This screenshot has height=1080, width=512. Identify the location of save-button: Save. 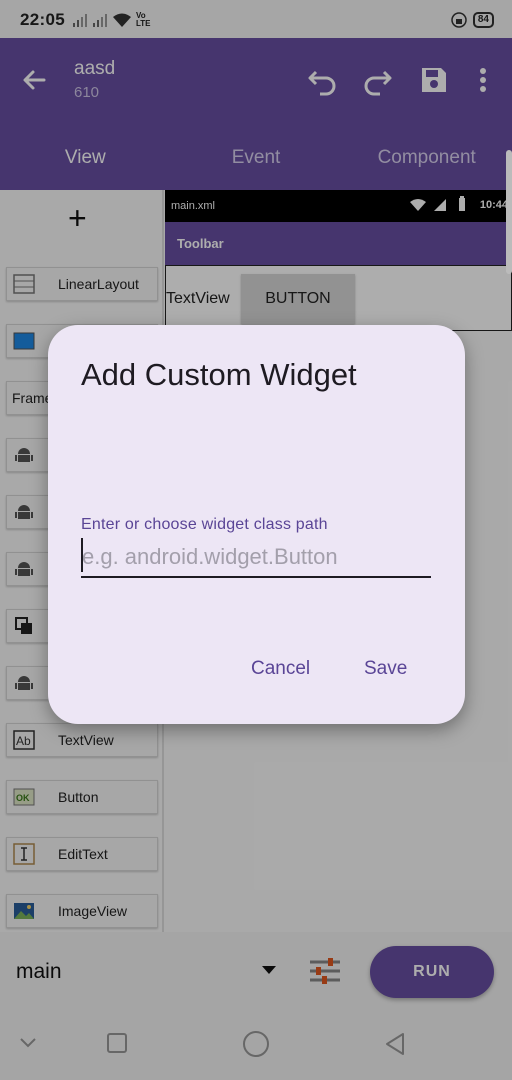
(385, 669).